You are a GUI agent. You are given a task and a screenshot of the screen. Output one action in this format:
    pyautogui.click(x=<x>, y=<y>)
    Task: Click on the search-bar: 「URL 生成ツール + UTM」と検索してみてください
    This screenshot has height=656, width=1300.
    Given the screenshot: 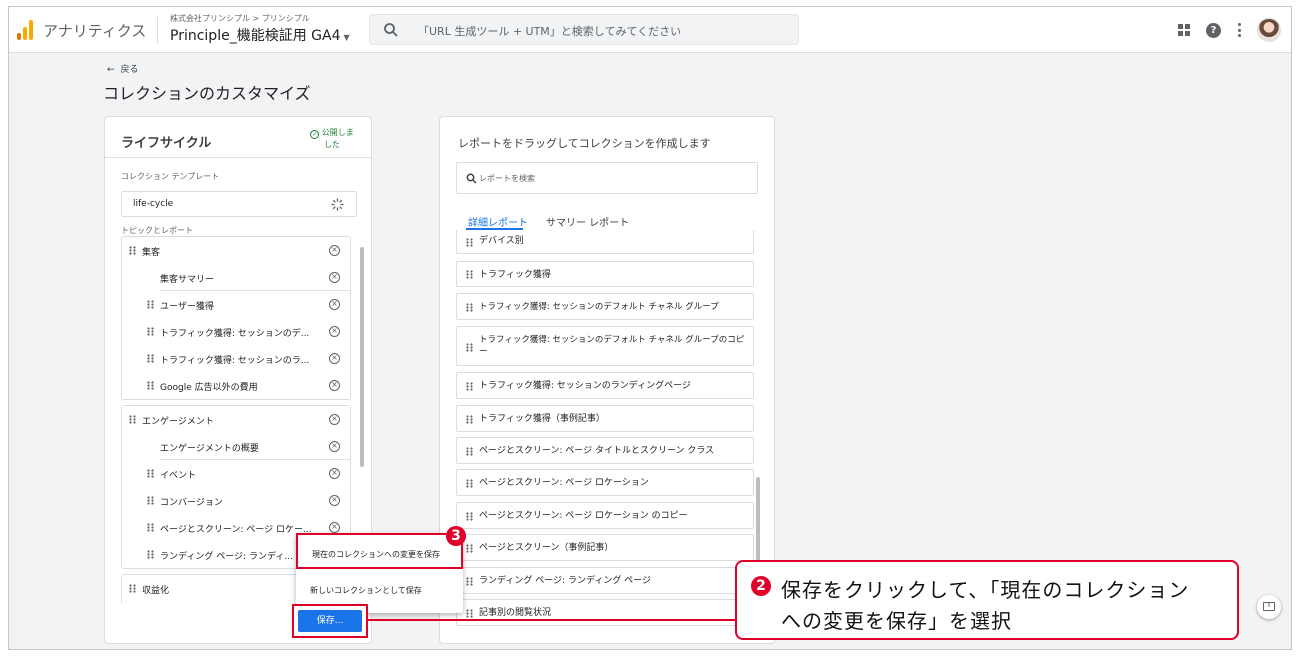 What is the action you would take?
    pyautogui.click(x=584, y=29)
    